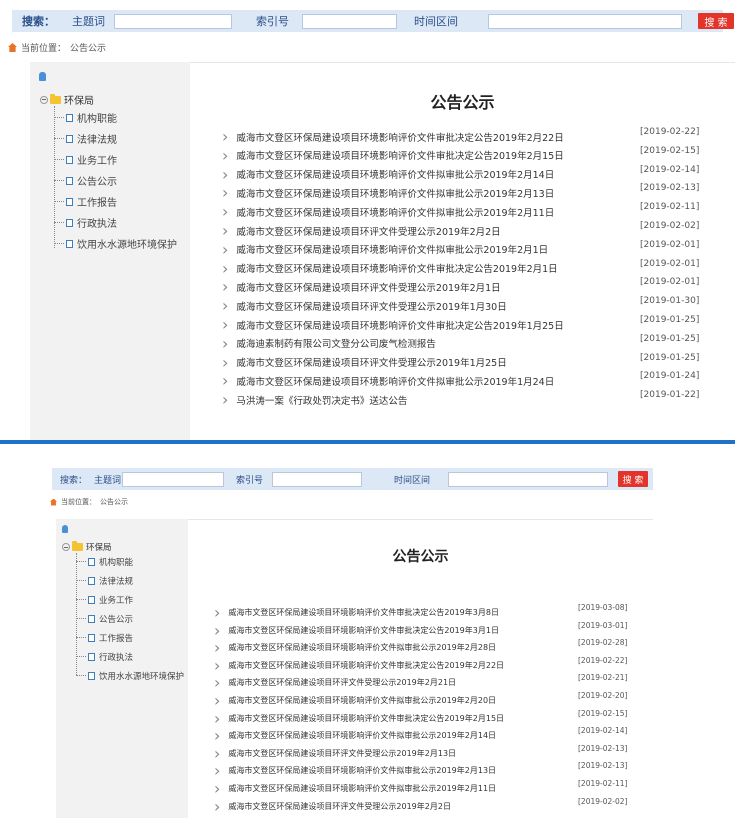 This screenshot has width=735, height=818. Describe the element at coordinates (396, 268) in the screenshot. I see `announcement-link: 威海市文登区环保局建设项目环境影响评价文件审批决定公告2019年2月1日` at that location.